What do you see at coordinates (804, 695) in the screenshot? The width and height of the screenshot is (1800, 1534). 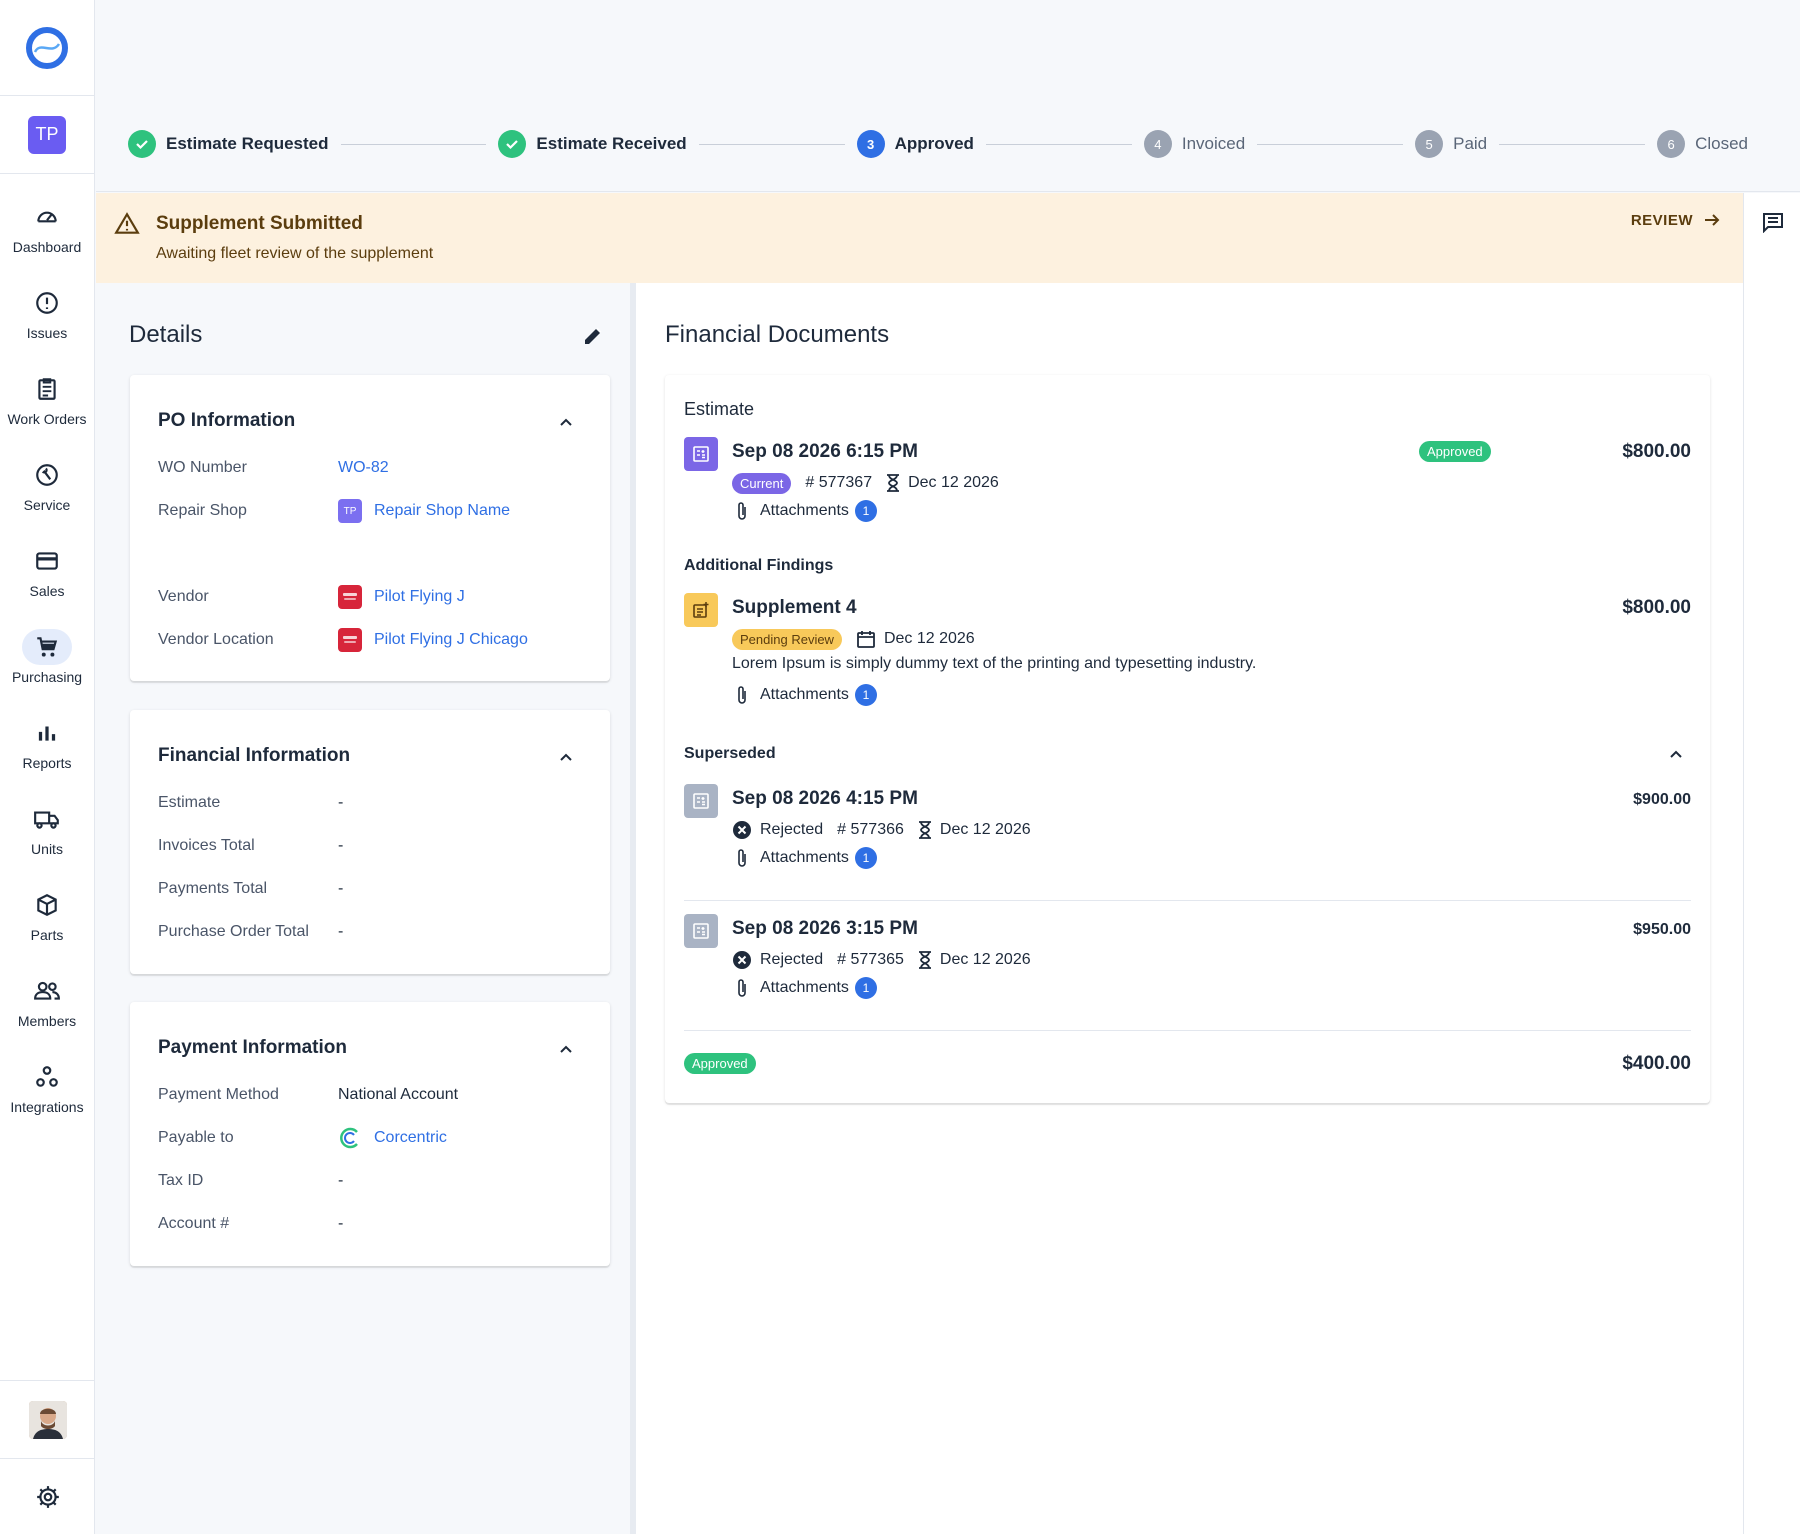 I see `supplement-attachments: Attachments 1` at bounding box center [804, 695].